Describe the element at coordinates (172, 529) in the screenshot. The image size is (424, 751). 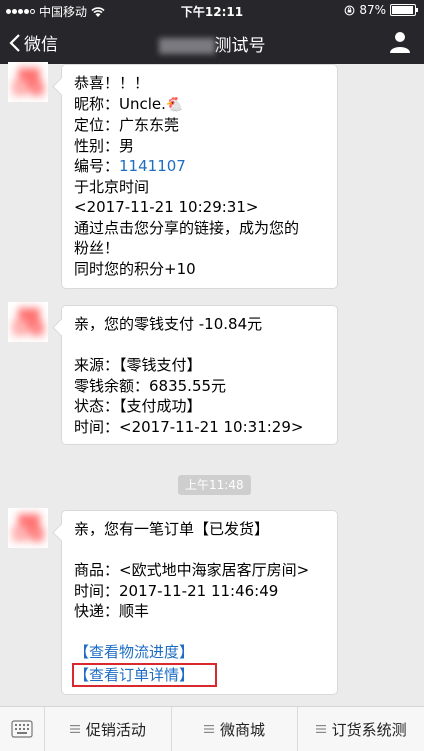
I see `message-line: 亲，您有一笔订单【已发货】` at that location.